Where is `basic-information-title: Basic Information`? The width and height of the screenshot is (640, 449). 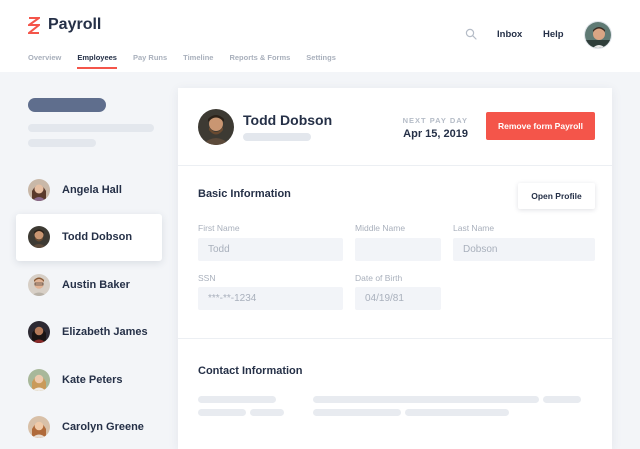 basic-information-title: Basic Information is located at coordinates (244, 194).